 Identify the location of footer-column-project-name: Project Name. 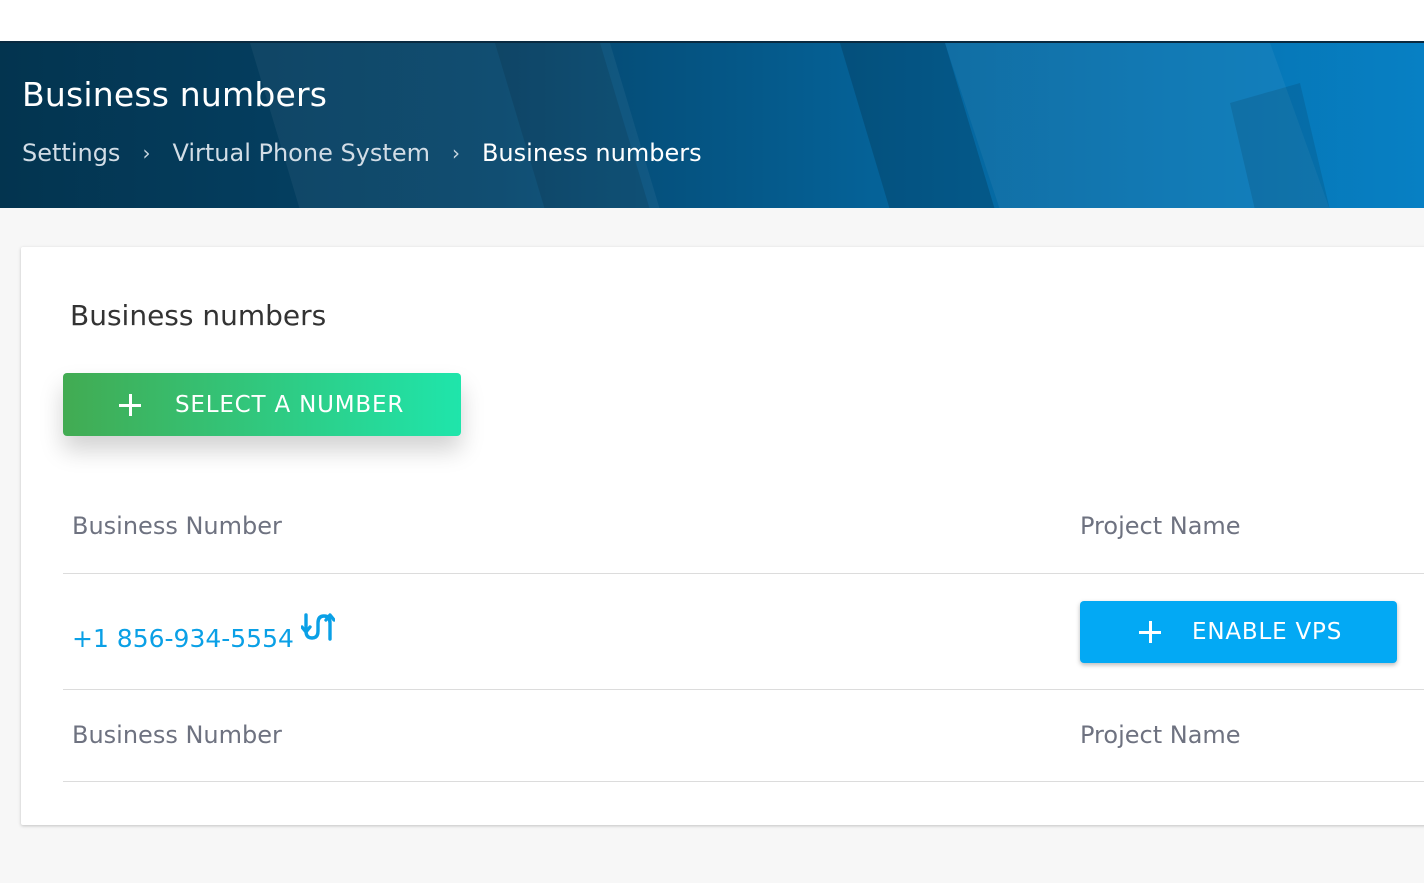
(1160, 735).